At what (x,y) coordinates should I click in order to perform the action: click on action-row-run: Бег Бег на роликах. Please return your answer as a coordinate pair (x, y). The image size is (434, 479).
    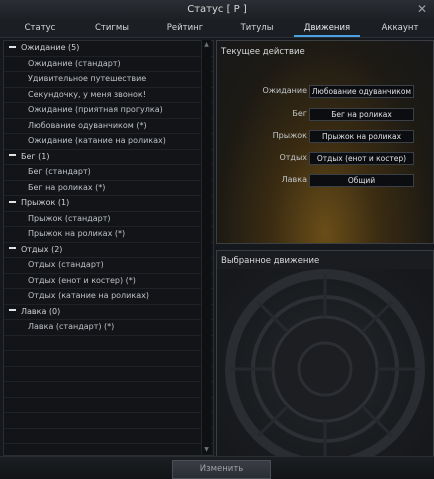
    Looking at the image, I should click on (325, 114).